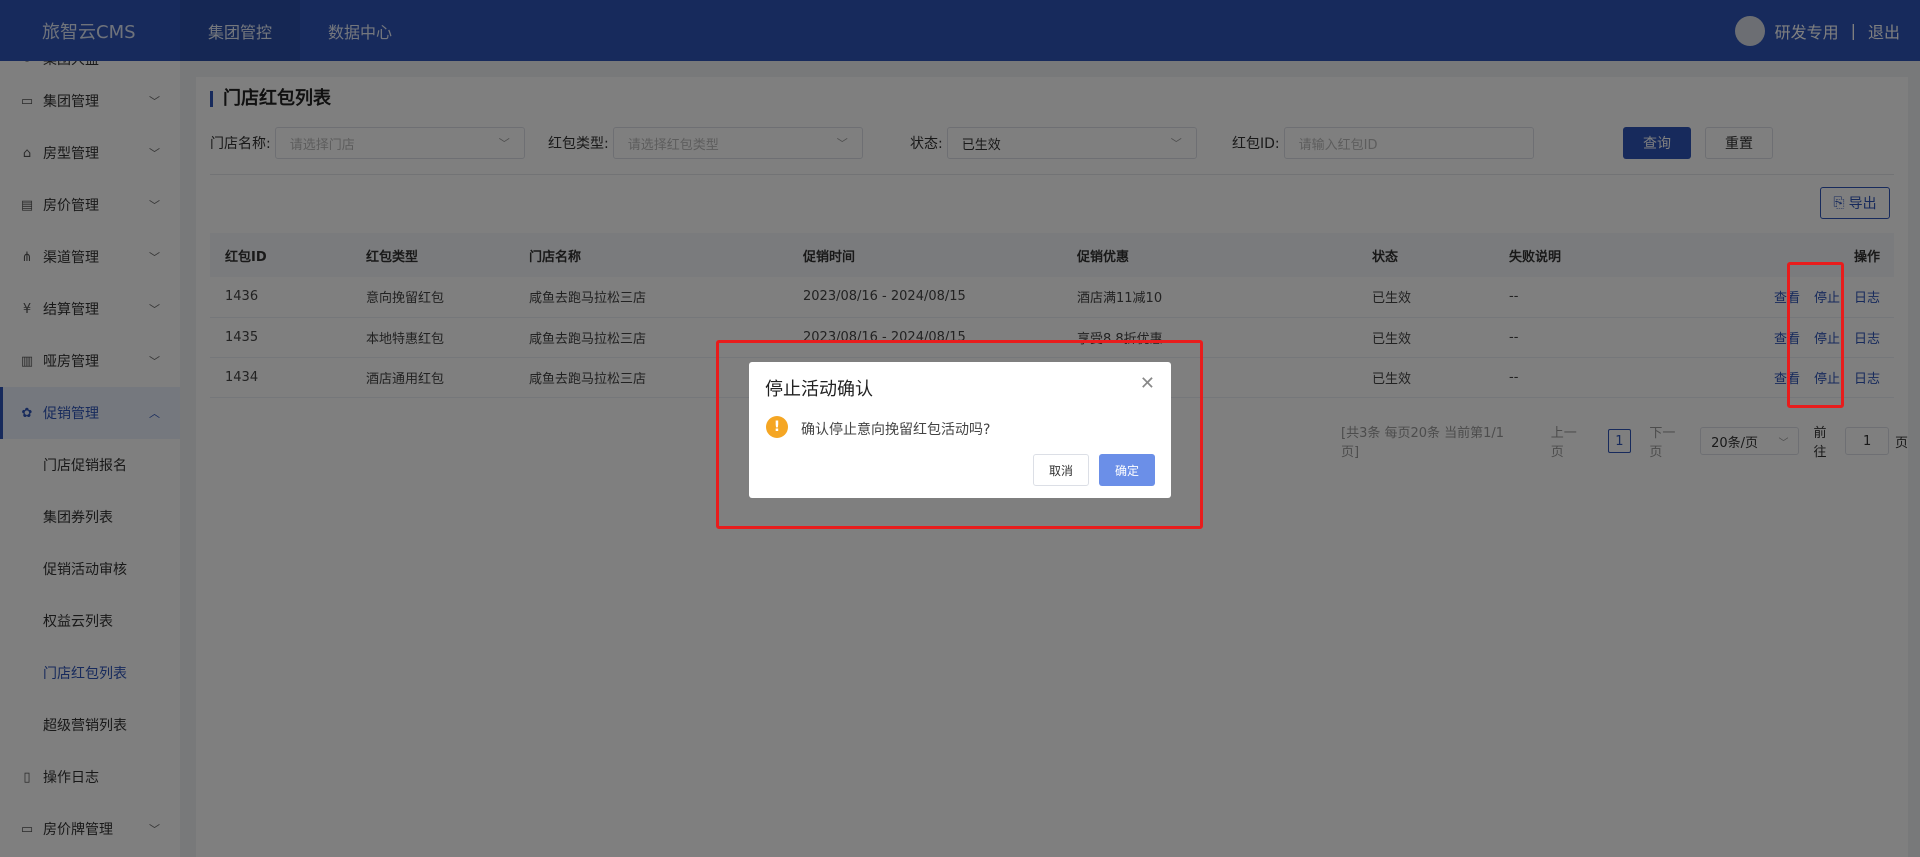 Image resolution: width=1920 pixels, height=857 pixels. Describe the element at coordinates (1147, 383) in the screenshot. I see `close-icon: ✕` at that location.